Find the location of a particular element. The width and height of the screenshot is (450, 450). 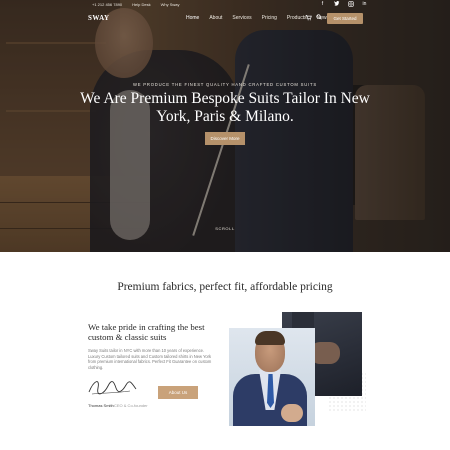

instagram-icon is located at coordinates (350, 4).